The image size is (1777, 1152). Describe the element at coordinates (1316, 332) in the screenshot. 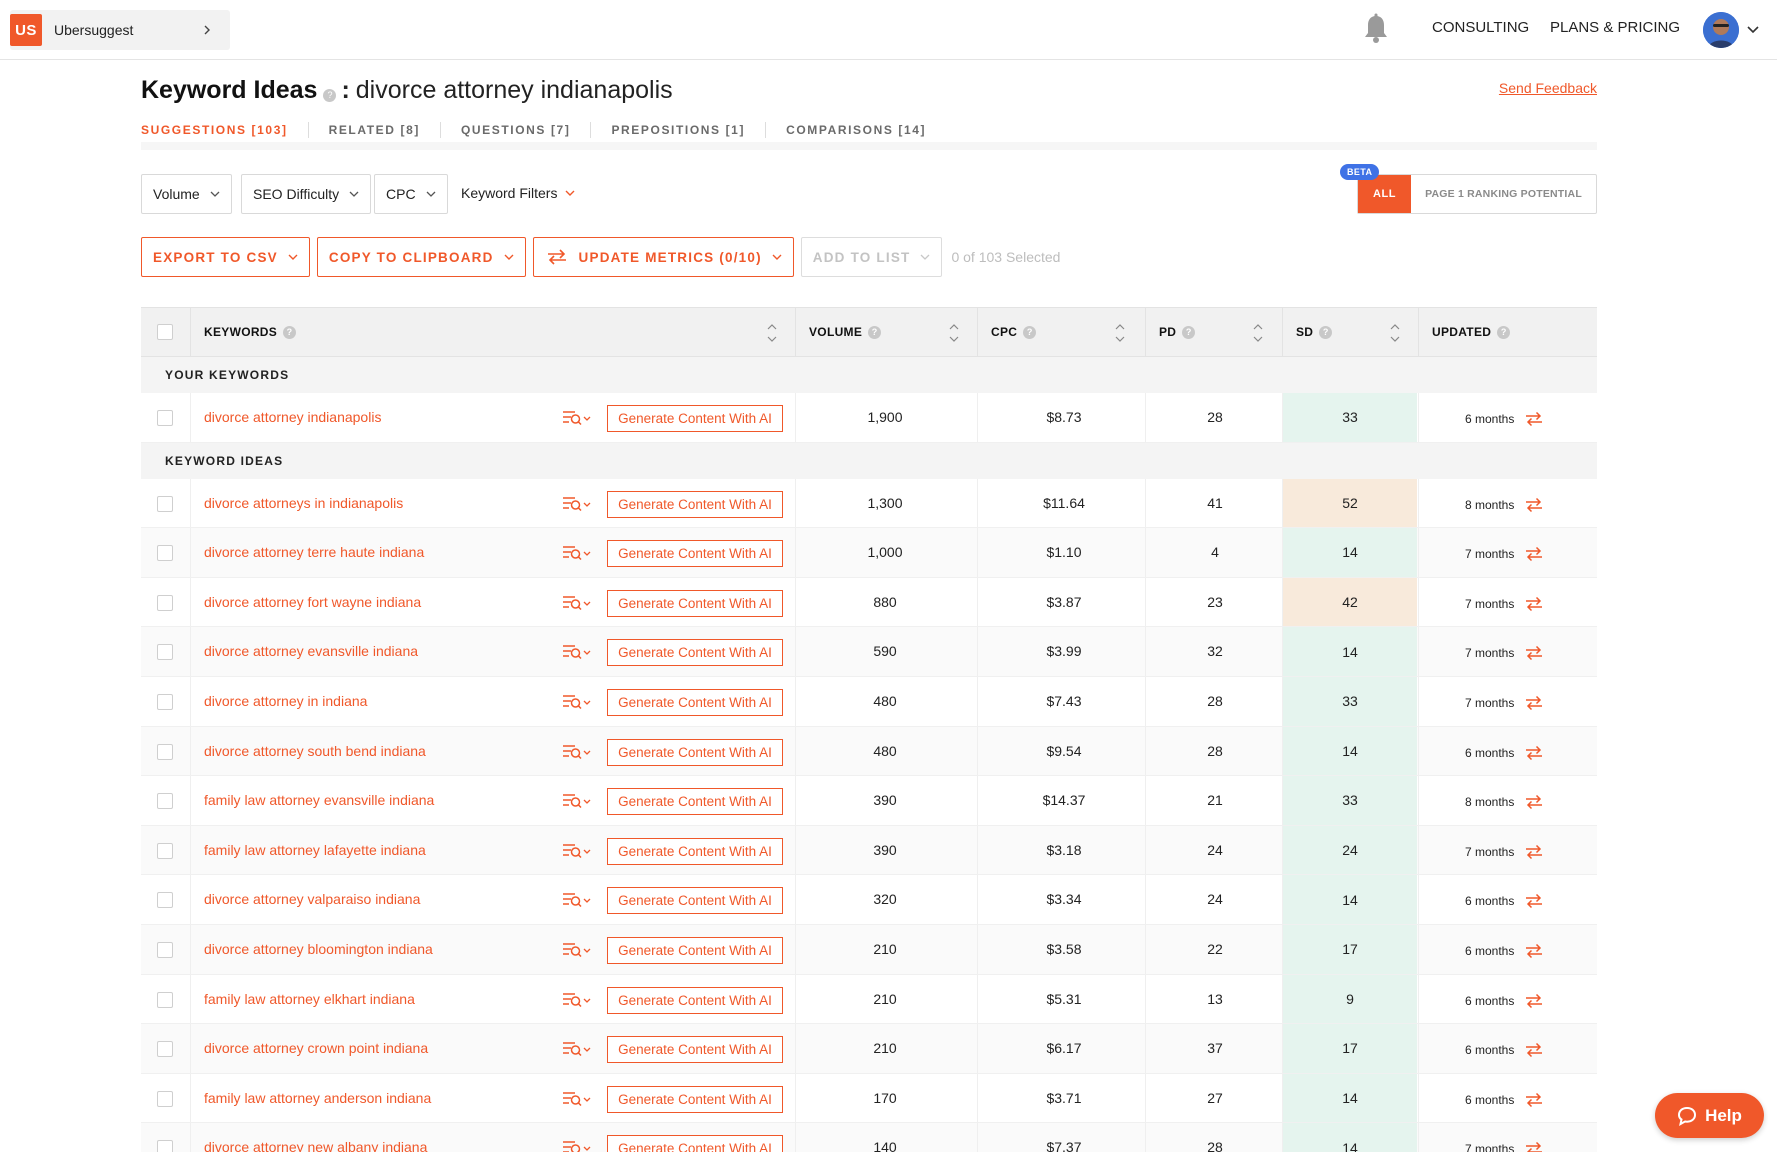

I see `sd-column-header: SD ?` at that location.